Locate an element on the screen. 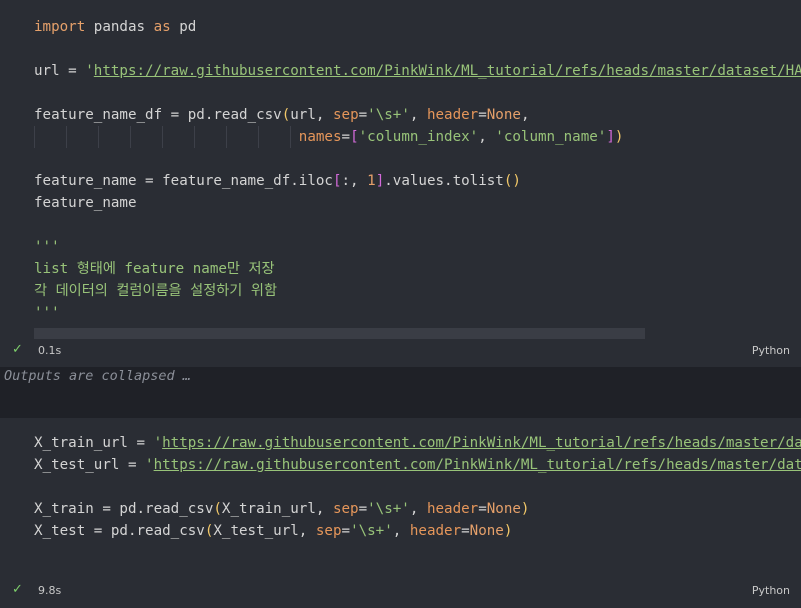 The height and width of the screenshot is (608, 801). execution-time: 0.1s is located at coordinates (50, 350).